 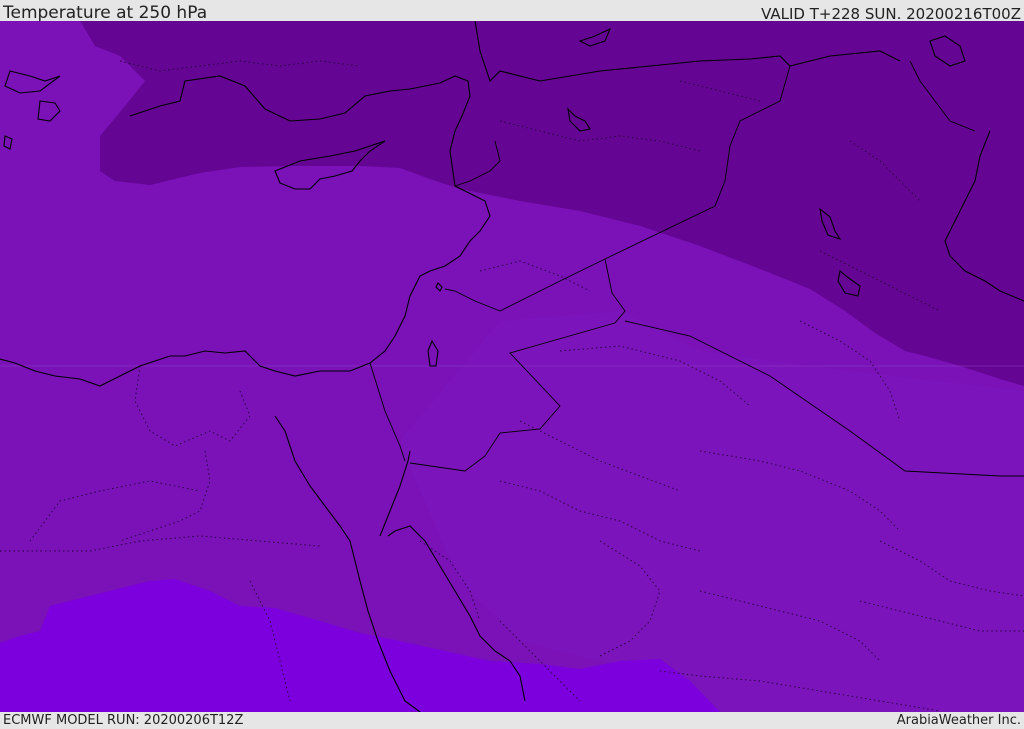 I want to click on model-run-label: ECMWF MODEL RUN: 20200206T12Z, so click(x=123, y=720).